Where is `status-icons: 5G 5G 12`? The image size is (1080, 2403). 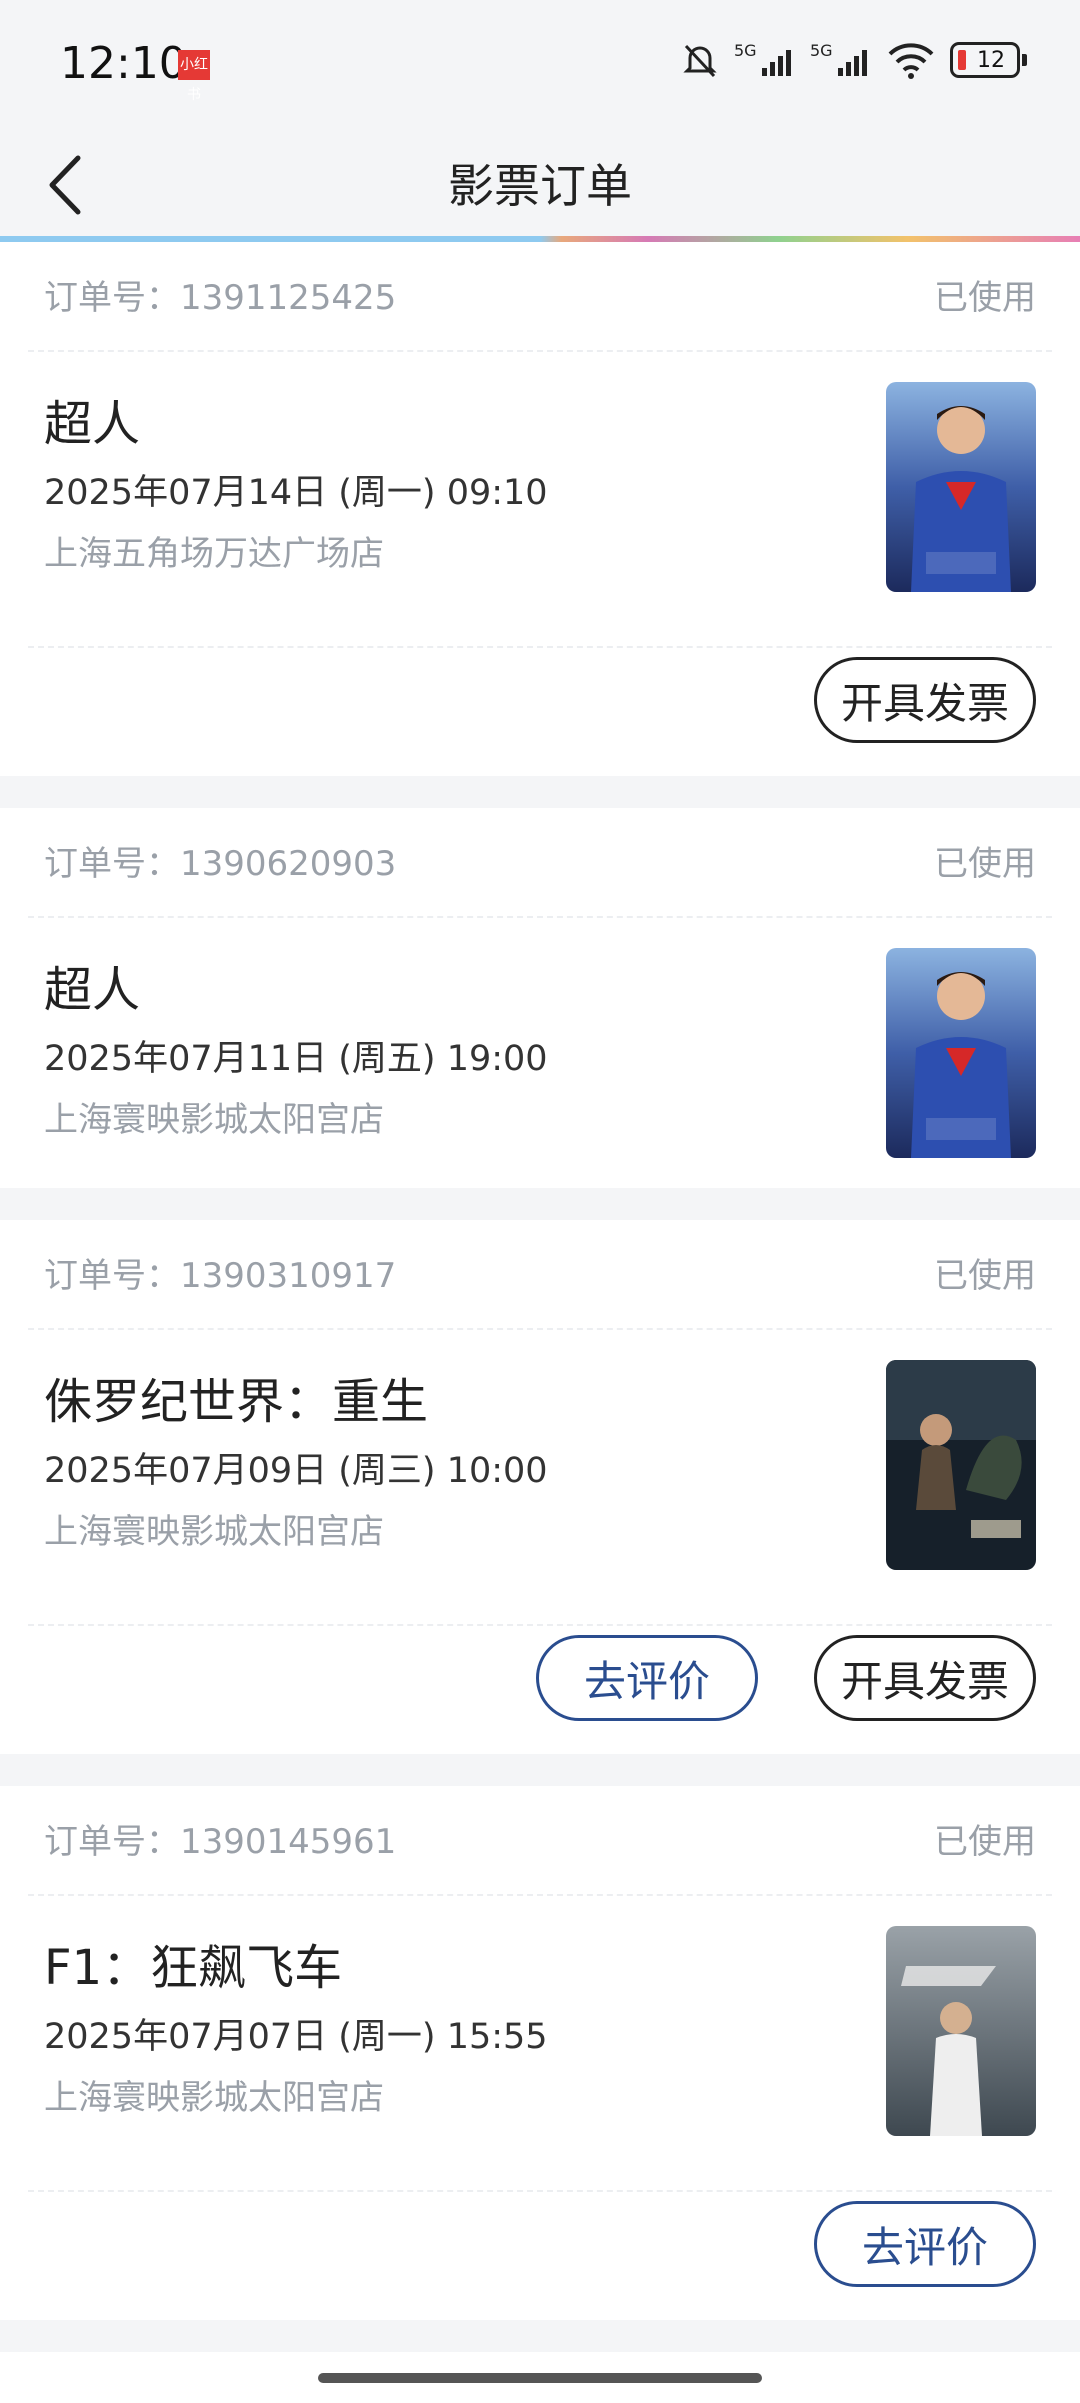 status-icons: 5G 5G 12 is located at coordinates (853, 60).